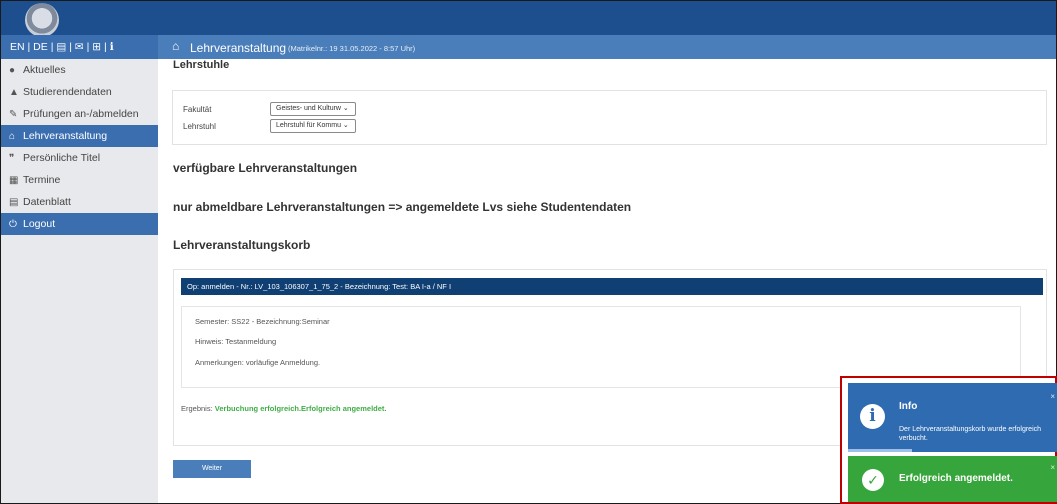 This screenshot has width=1057, height=504. What do you see at coordinates (65, 136) in the screenshot?
I see `sidebar-item-label: Lehrveranstaltung` at bounding box center [65, 136].